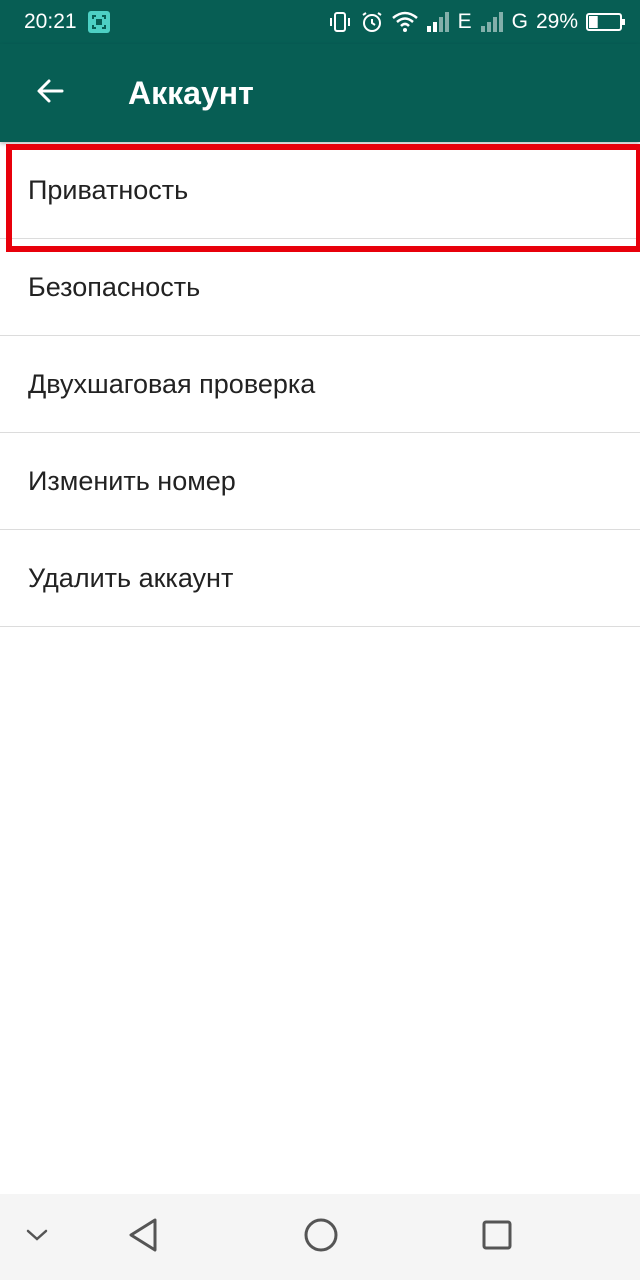 The image size is (640, 1280). Describe the element at coordinates (606, 22) in the screenshot. I see `battery-icon` at that location.